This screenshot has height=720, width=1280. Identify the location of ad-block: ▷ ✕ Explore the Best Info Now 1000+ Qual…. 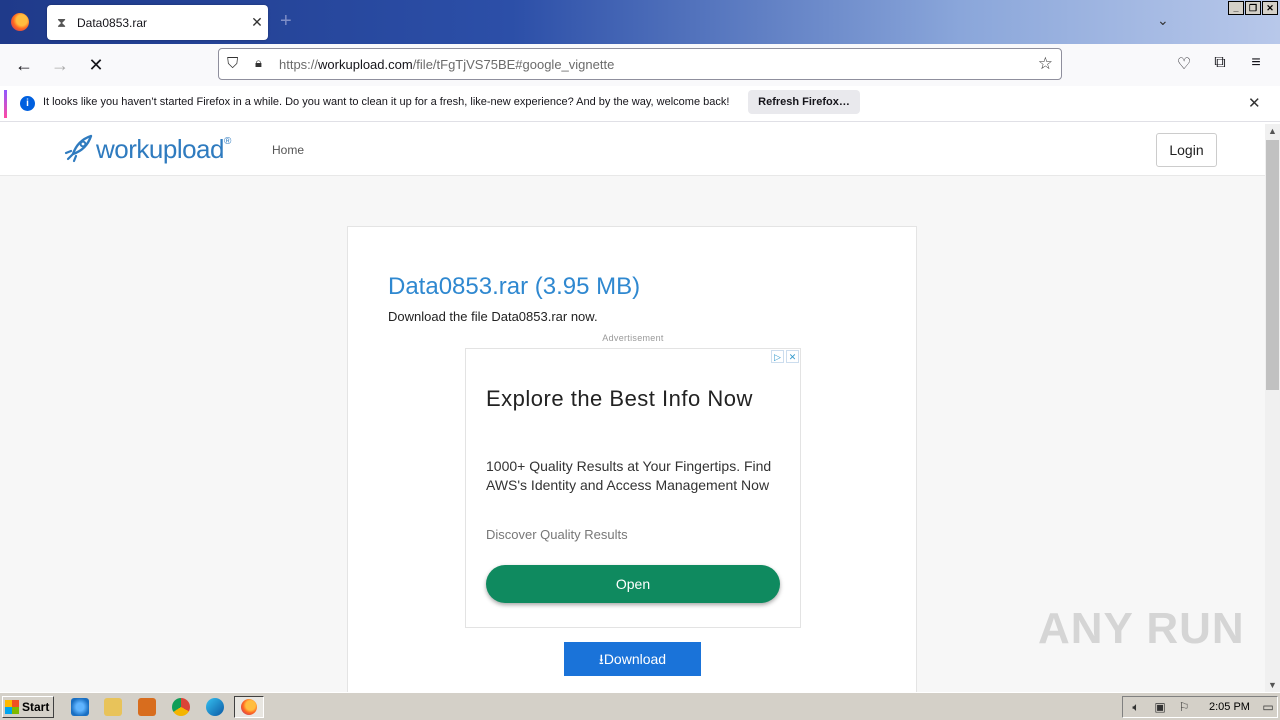
(633, 488).